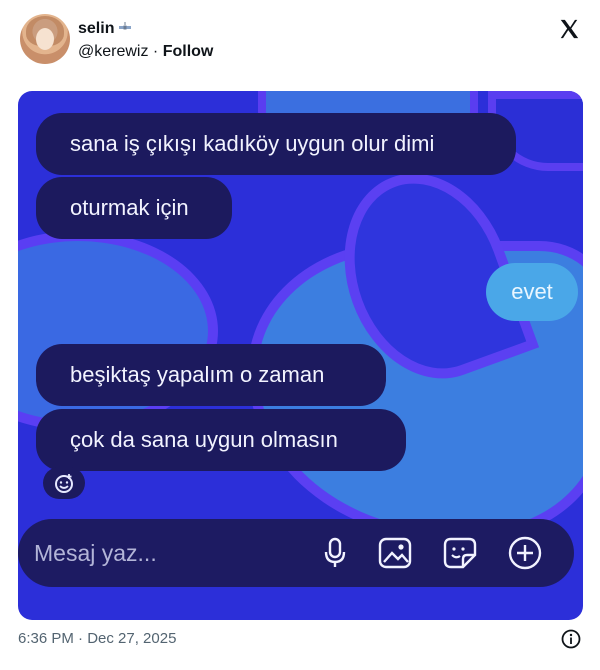 The image size is (600, 670). I want to click on avatar, so click(45, 39).